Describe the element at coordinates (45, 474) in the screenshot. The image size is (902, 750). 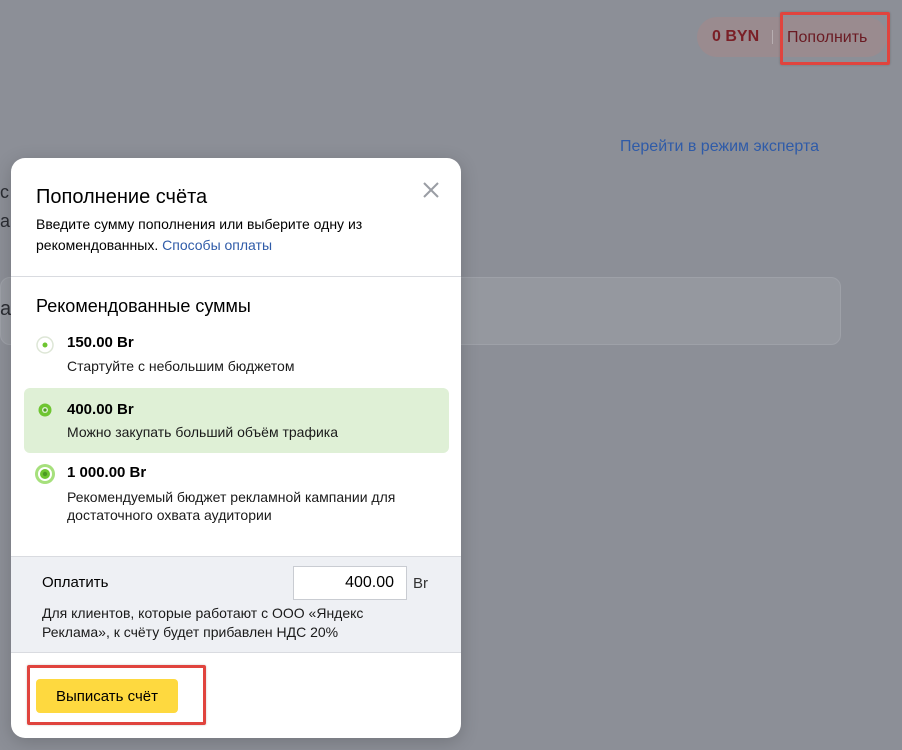
I see `radio-level-3-icon` at that location.